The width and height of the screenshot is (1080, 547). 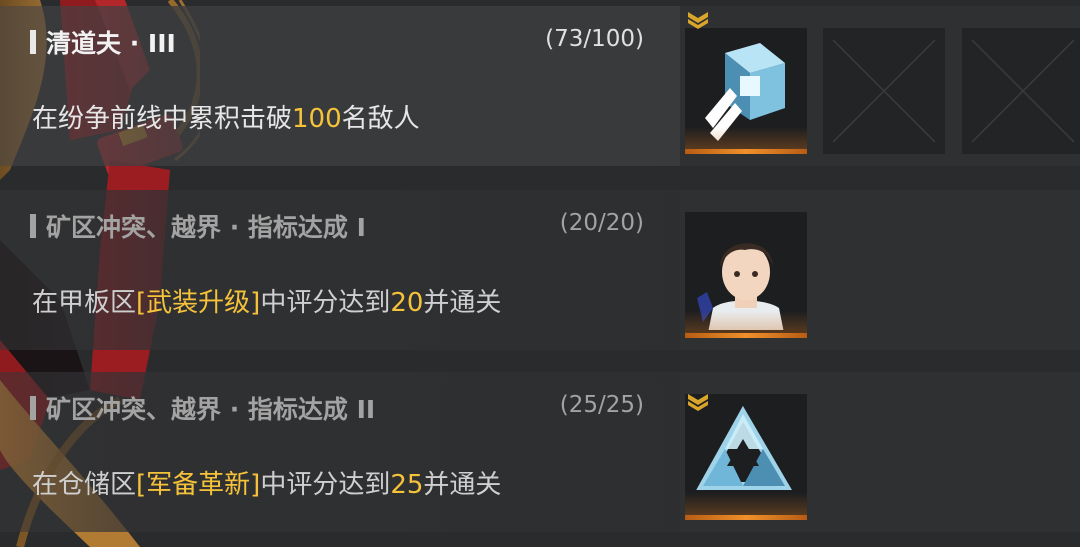 I want to click on mission-title: 矿区冲突、越界 · 指标达成 II, so click(x=202, y=408).